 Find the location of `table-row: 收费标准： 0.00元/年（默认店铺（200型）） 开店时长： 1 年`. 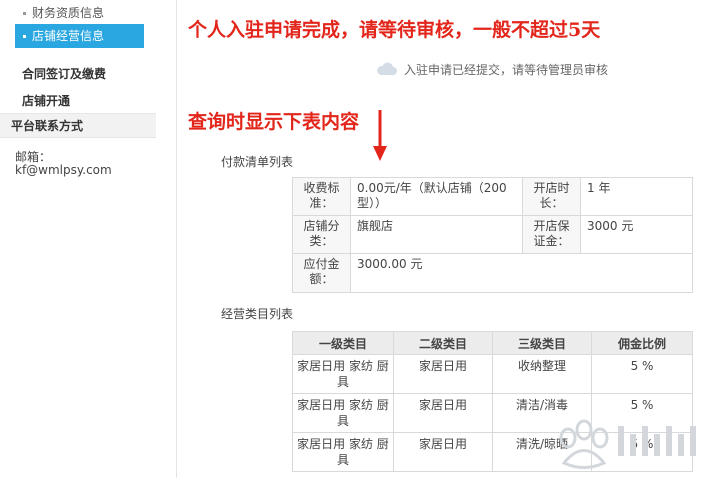

table-row: 收费标准： 0.00元/年（默认店铺（200型）） 开店时长： 1 年 is located at coordinates (492, 196).